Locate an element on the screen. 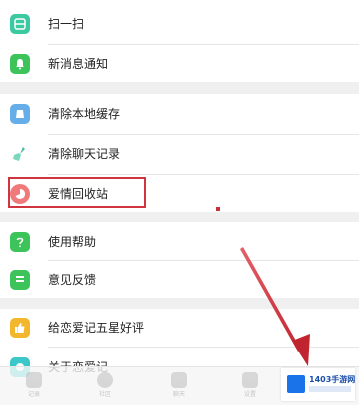  menu-item-notifications: 新消息通知 is located at coordinates (179, 64).